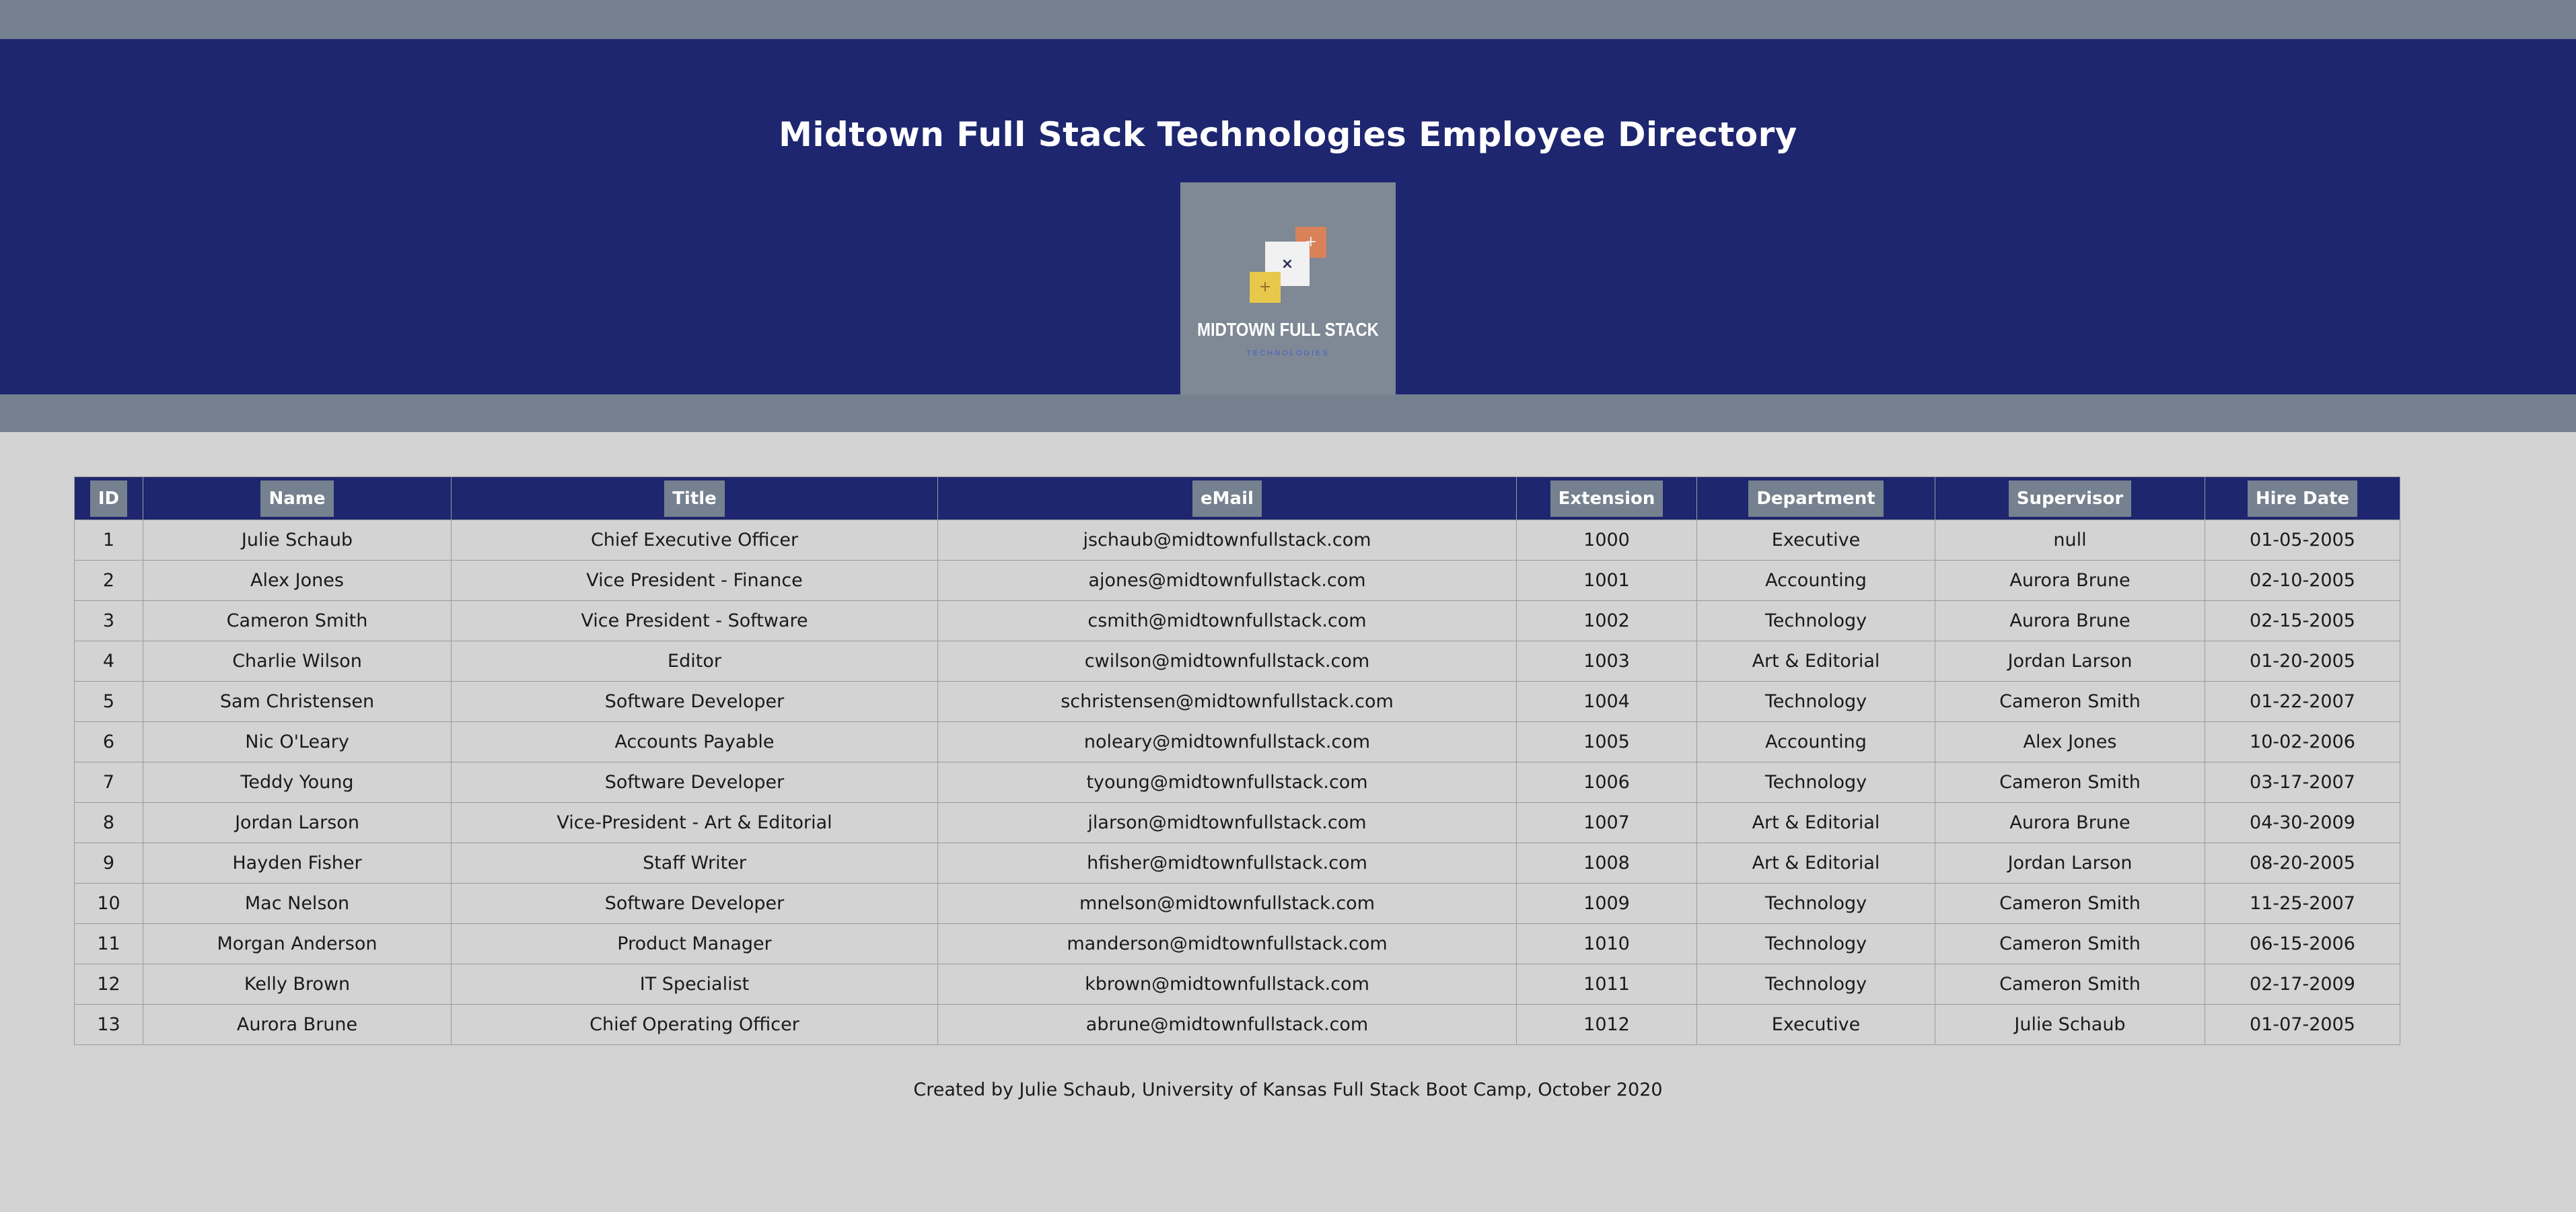 This screenshot has width=2576, height=1212. I want to click on email-cell: jlarson@midtownfullstack.com, so click(1227, 822).